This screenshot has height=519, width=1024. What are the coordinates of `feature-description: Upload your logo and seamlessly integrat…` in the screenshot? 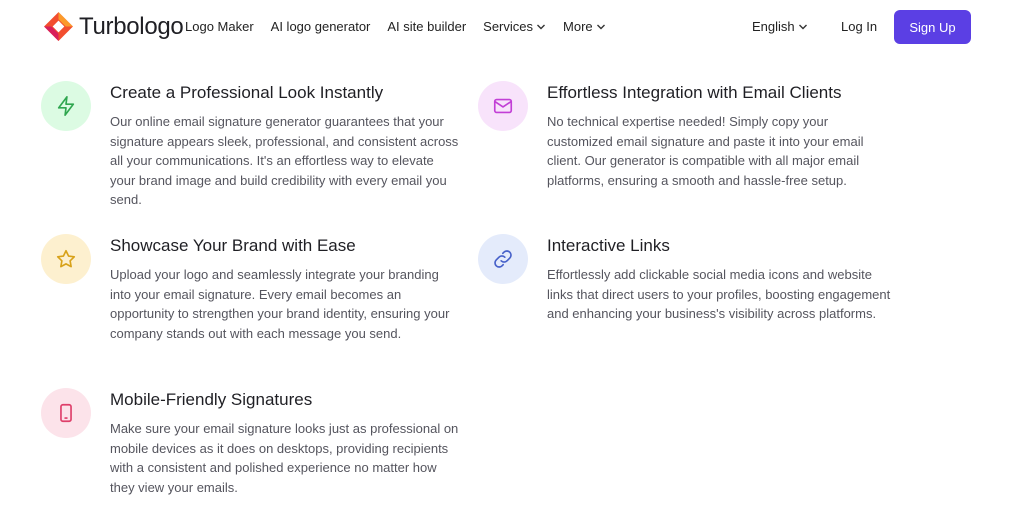 It's located at (280, 304).